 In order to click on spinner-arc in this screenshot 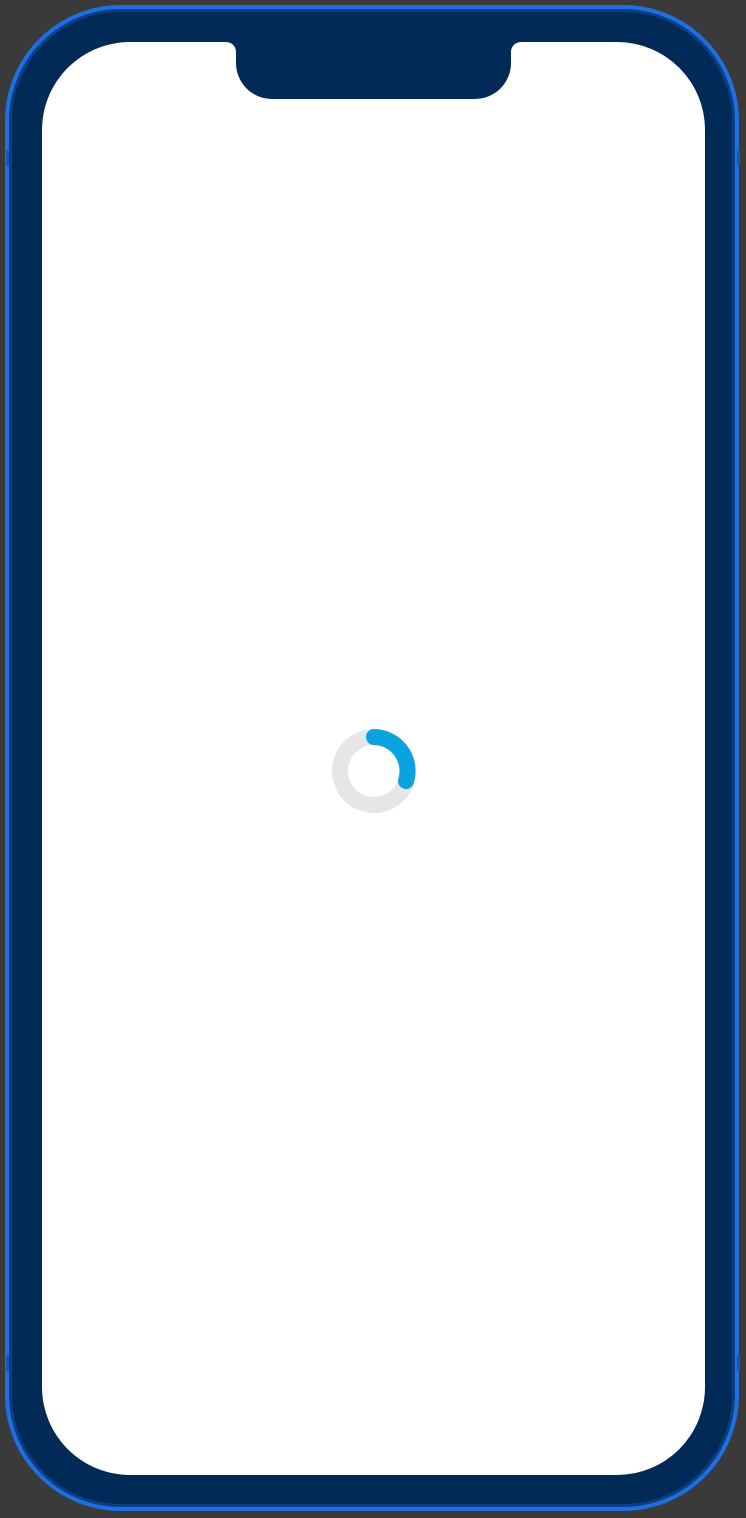, I will do `click(391, 759)`.